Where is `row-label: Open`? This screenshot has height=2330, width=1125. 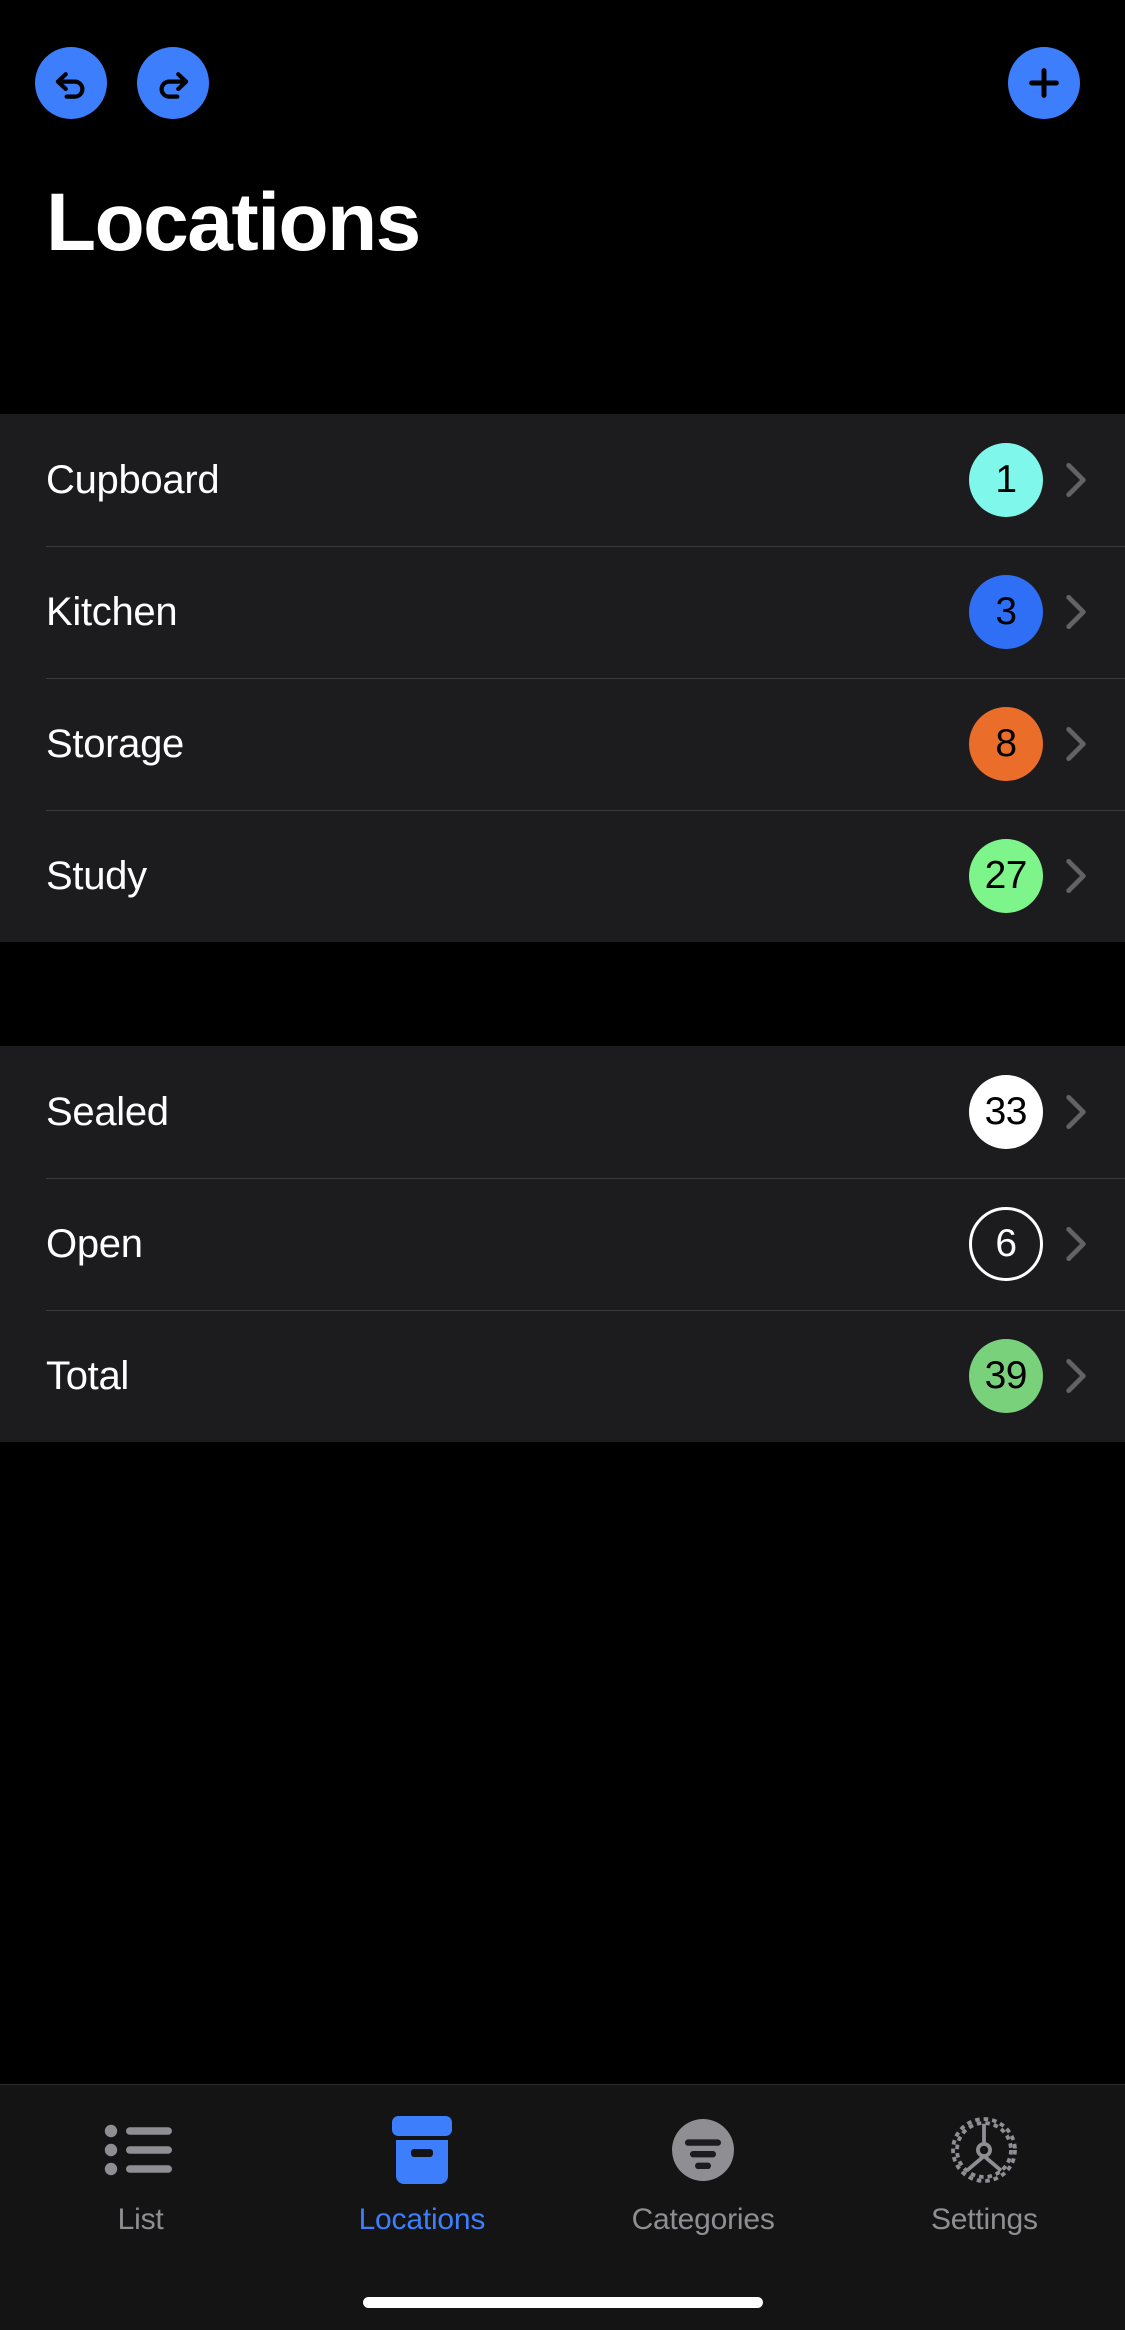
row-label: Open is located at coordinates (94, 1243).